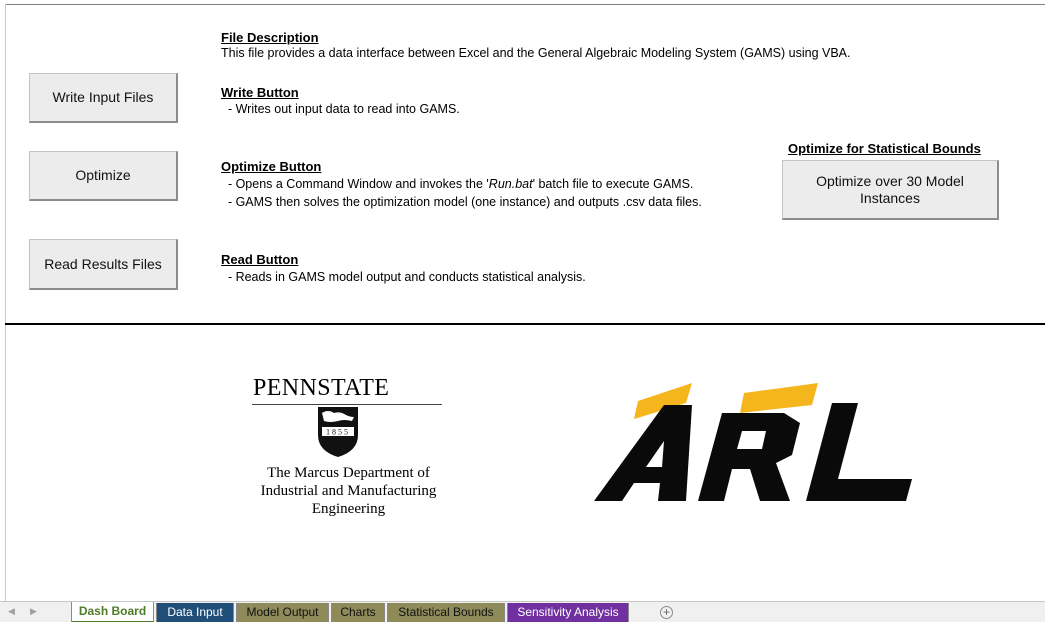 The image size is (1045, 622). What do you see at coordinates (33, 611) in the screenshot?
I see `scroll-tabs-right-icon: ▶` at bounding box center [33, 611].